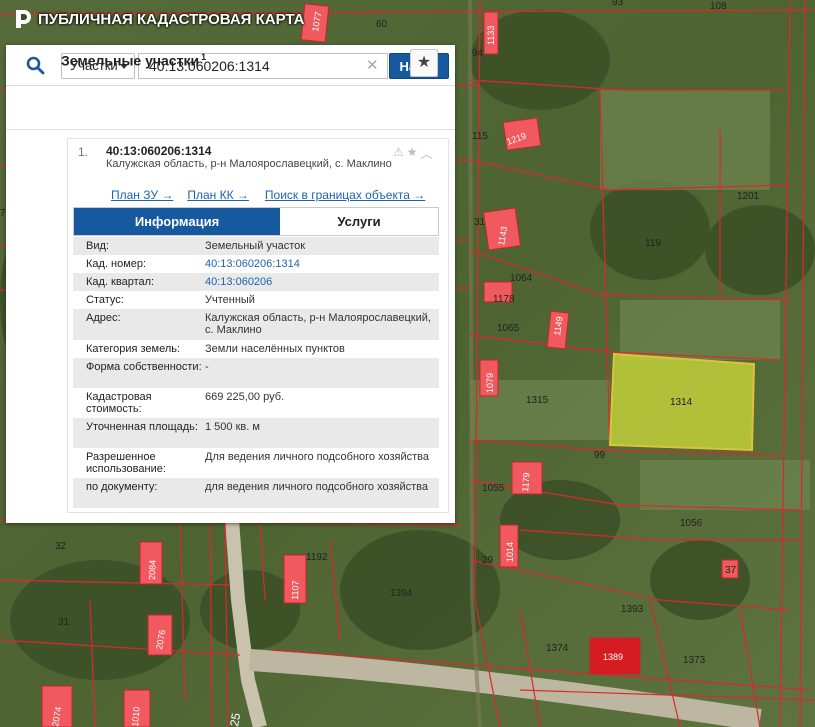  Describe the element at coordinates (83, 152) in the screenshot. I see `result-index: 1.` at that location.